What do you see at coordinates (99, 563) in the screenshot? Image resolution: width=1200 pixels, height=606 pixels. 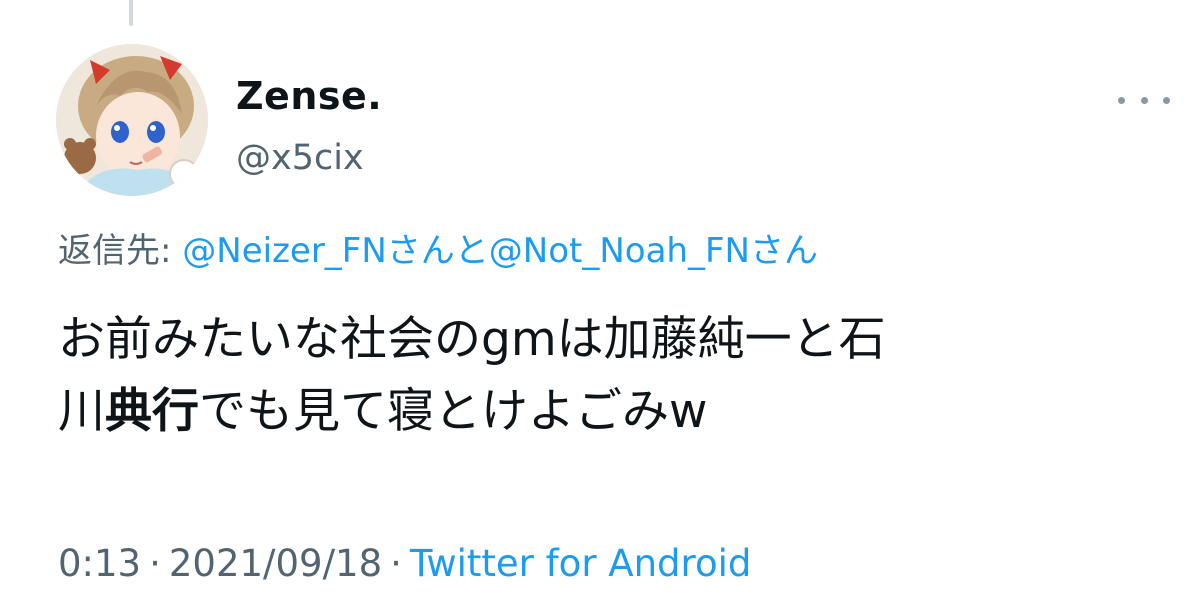 I see `tweet-time: 0:13` at bounding box center [99, 563].